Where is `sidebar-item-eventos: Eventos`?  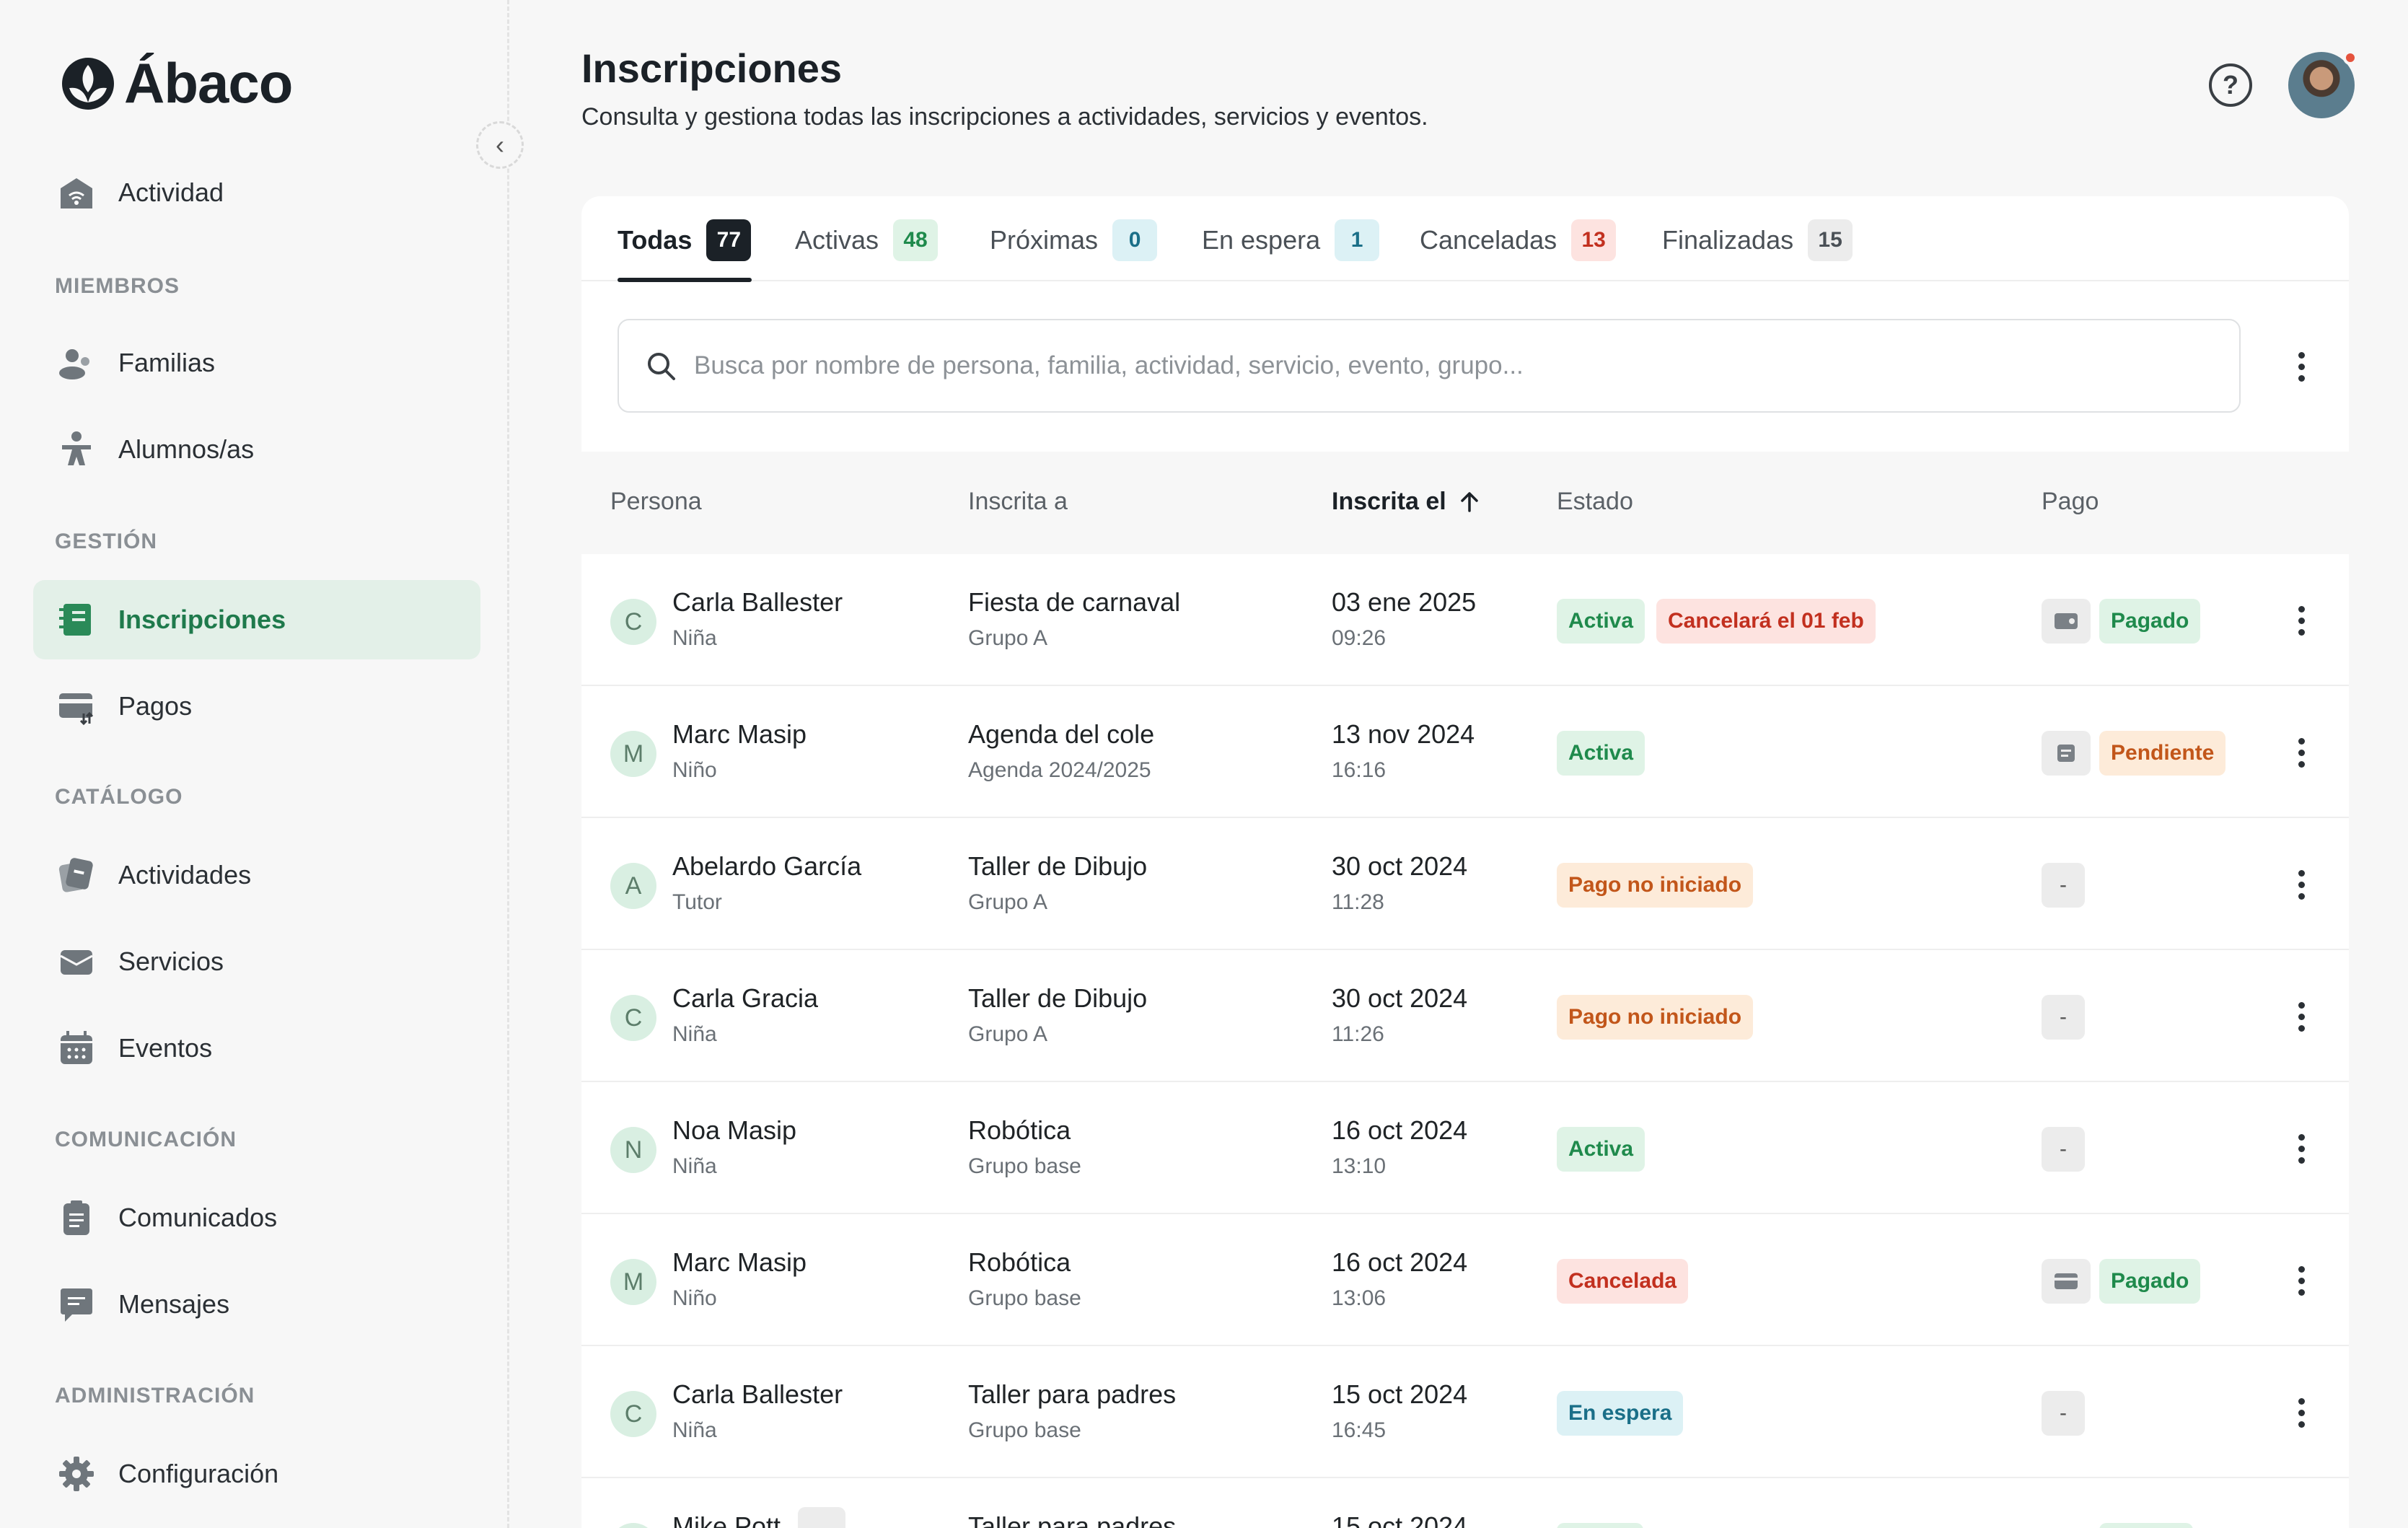 sidebar-item-eventos: Eventos is located at coordinates (256, 1048).